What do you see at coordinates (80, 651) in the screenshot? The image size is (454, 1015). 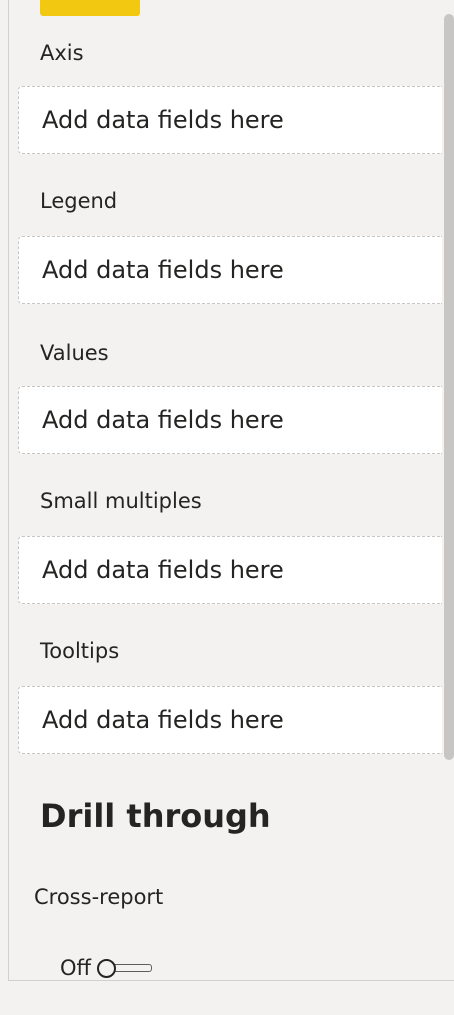 I see `well-label-tooltips: Tooltips` at bounding box center [80, 651].